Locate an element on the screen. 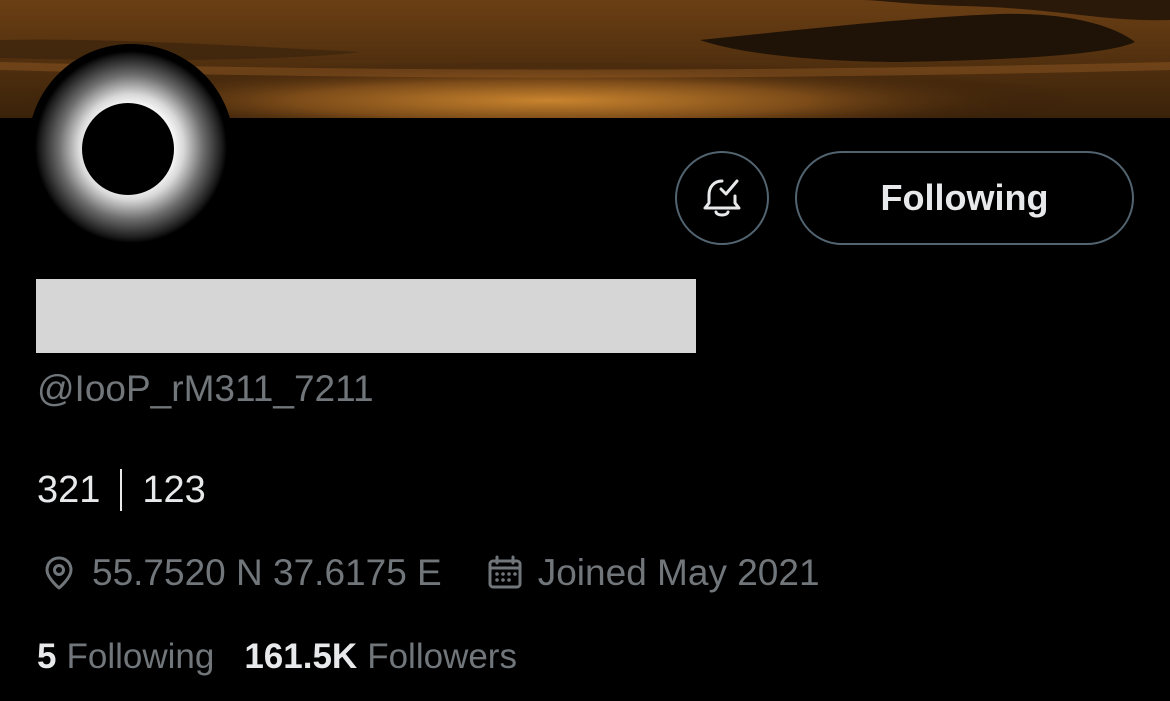  following-button: Following is located at coordinates (964, 198).